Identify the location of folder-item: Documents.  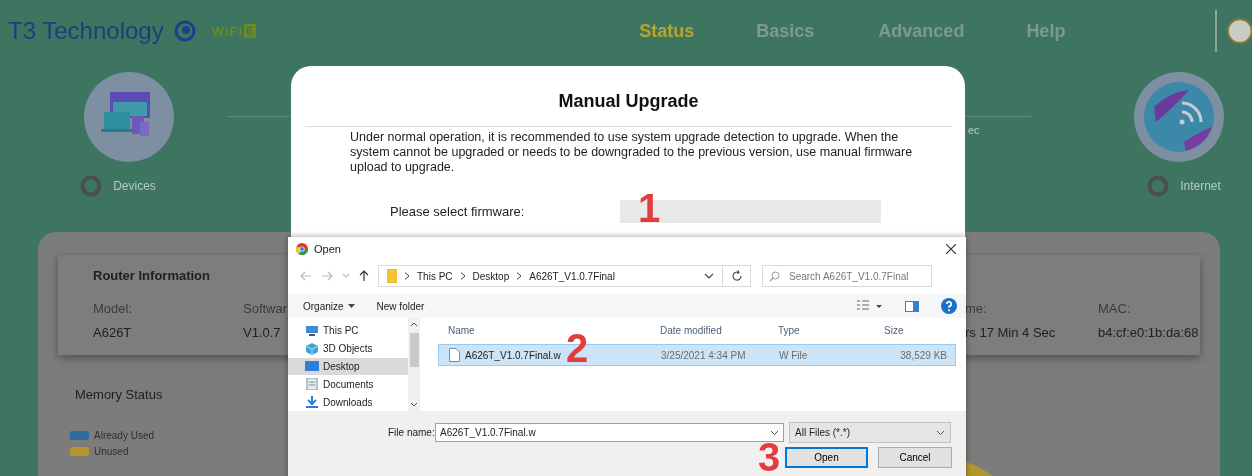
(348, 384).